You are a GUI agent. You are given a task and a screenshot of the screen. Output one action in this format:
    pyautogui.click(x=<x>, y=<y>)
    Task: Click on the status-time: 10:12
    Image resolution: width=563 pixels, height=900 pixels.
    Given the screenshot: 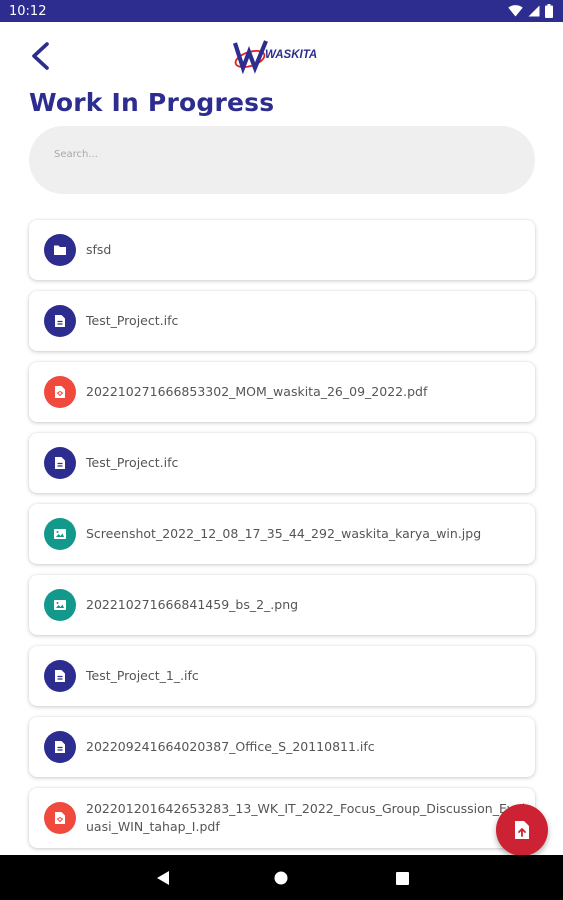 What is the action you would take?
    pyautogui.click(x=28, y=11)
    